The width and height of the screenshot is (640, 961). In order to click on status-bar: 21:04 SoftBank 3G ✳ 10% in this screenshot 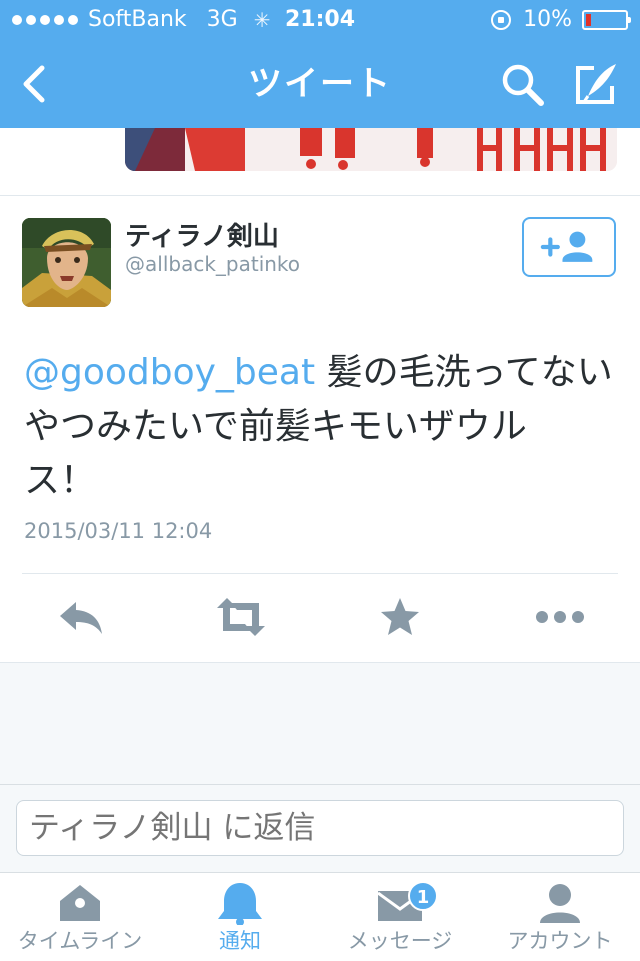, I will do `click(320, 20)`.